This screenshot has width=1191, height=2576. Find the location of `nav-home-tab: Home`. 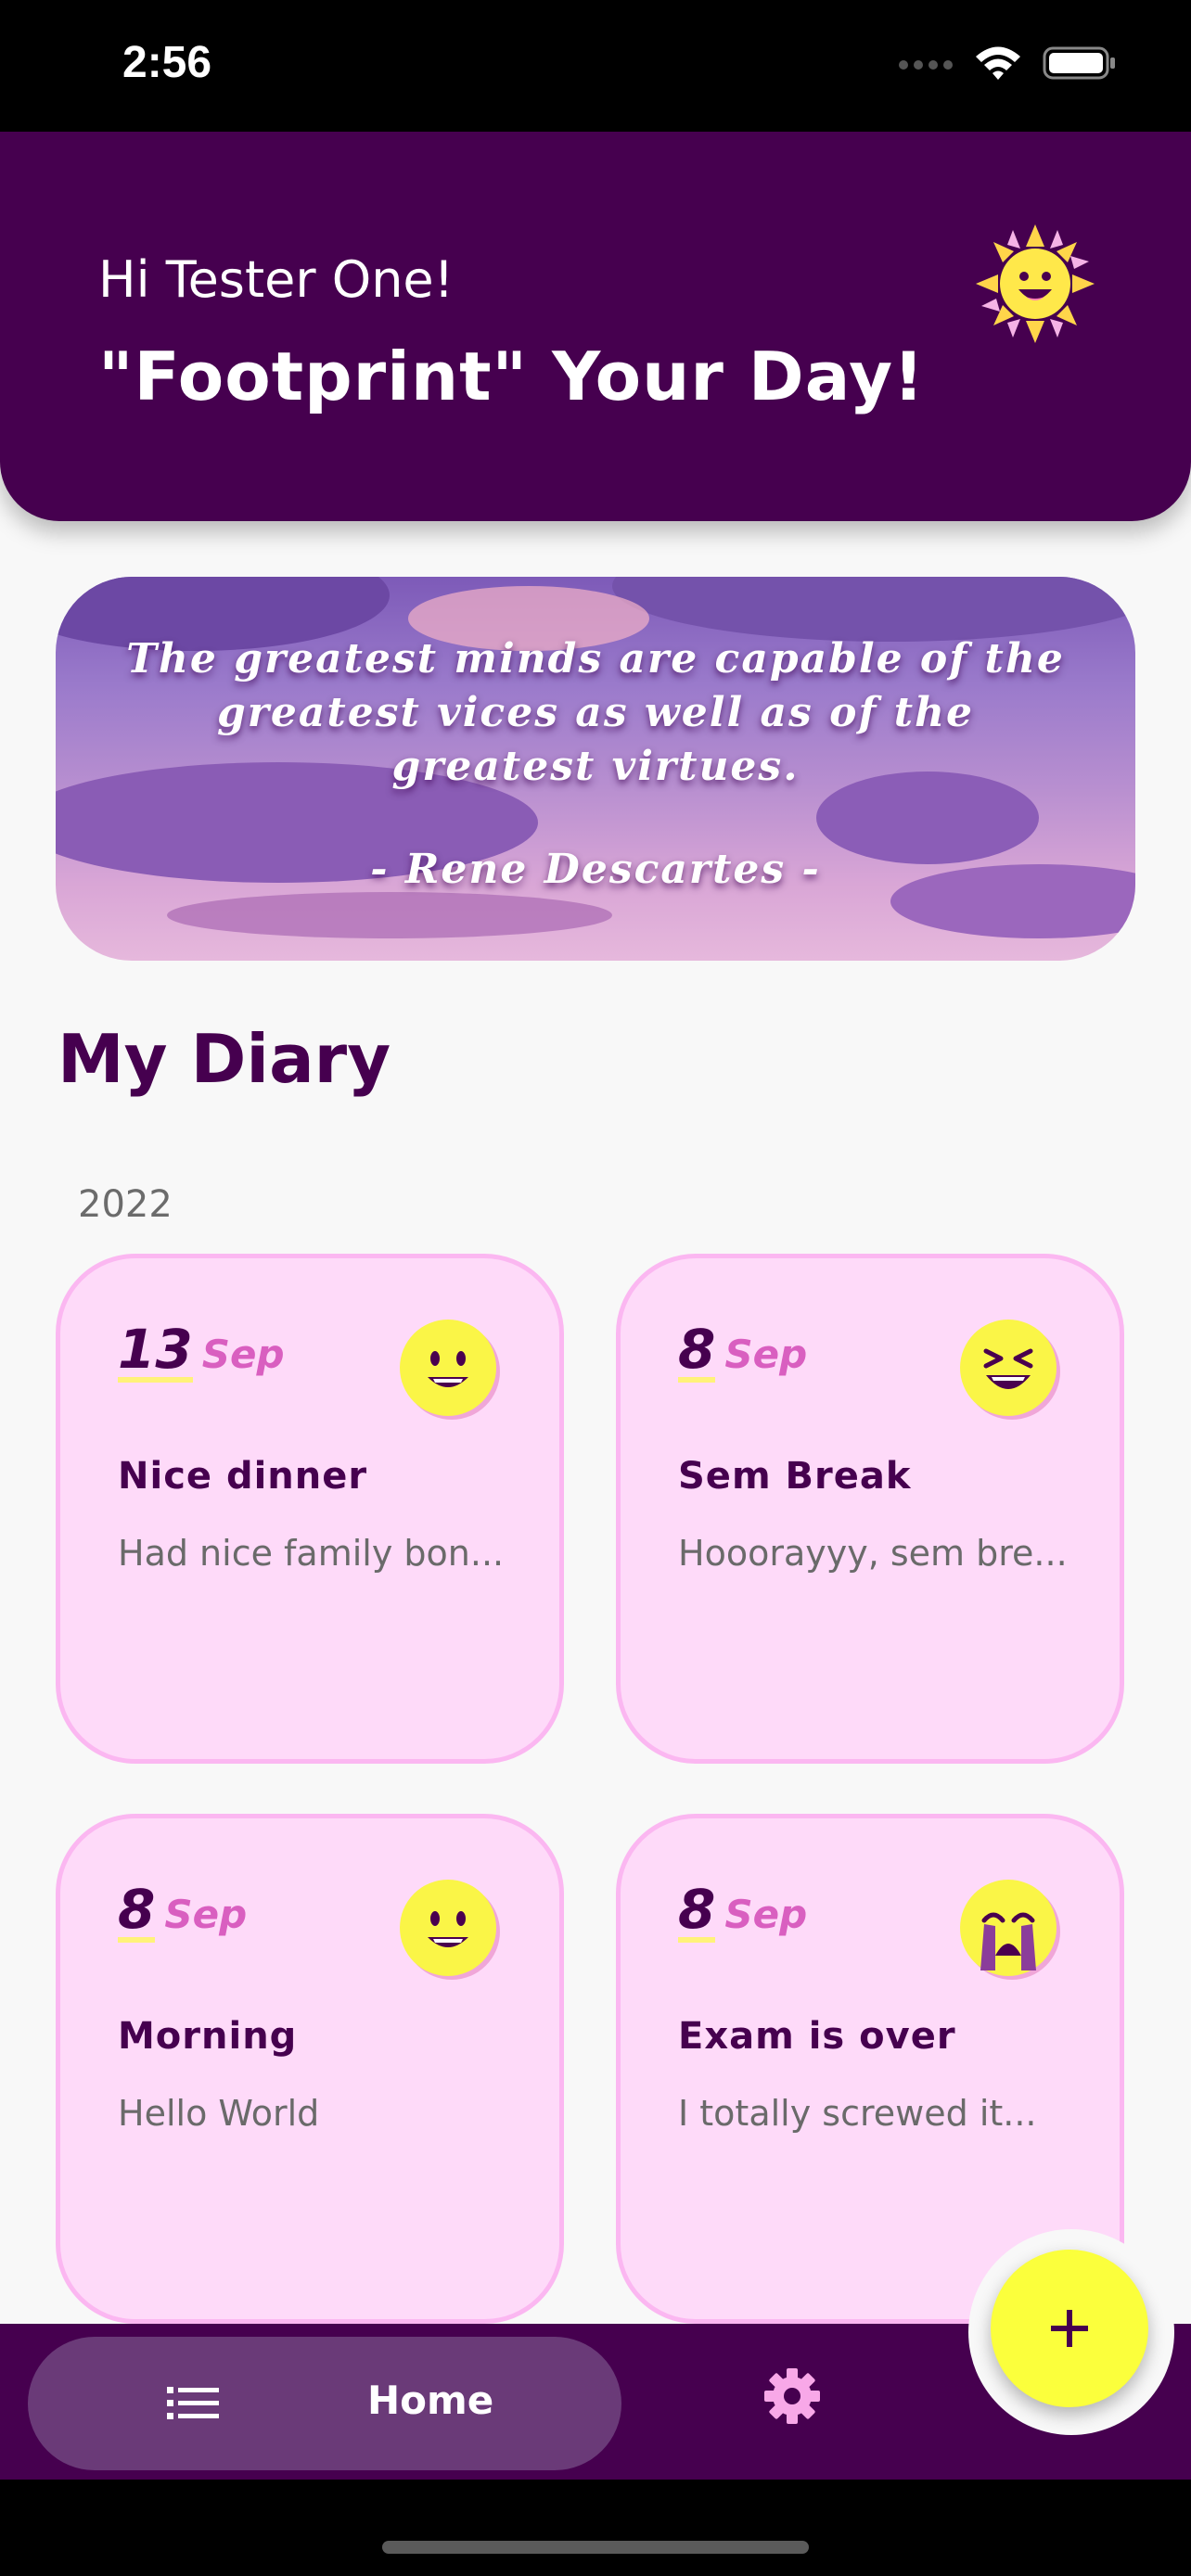

nav-home-tab: Home is located at coordinates (324, 2404).